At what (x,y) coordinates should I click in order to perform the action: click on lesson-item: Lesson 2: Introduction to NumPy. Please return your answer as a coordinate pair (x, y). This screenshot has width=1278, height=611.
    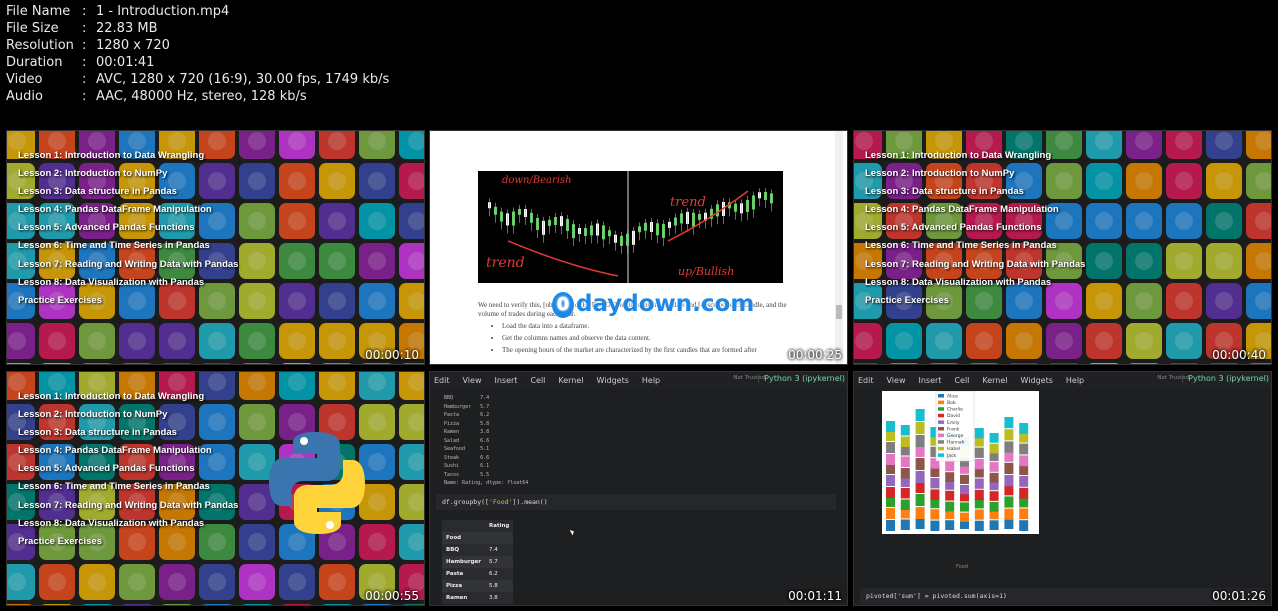
    Looking at the image, I should click on (940, 174).